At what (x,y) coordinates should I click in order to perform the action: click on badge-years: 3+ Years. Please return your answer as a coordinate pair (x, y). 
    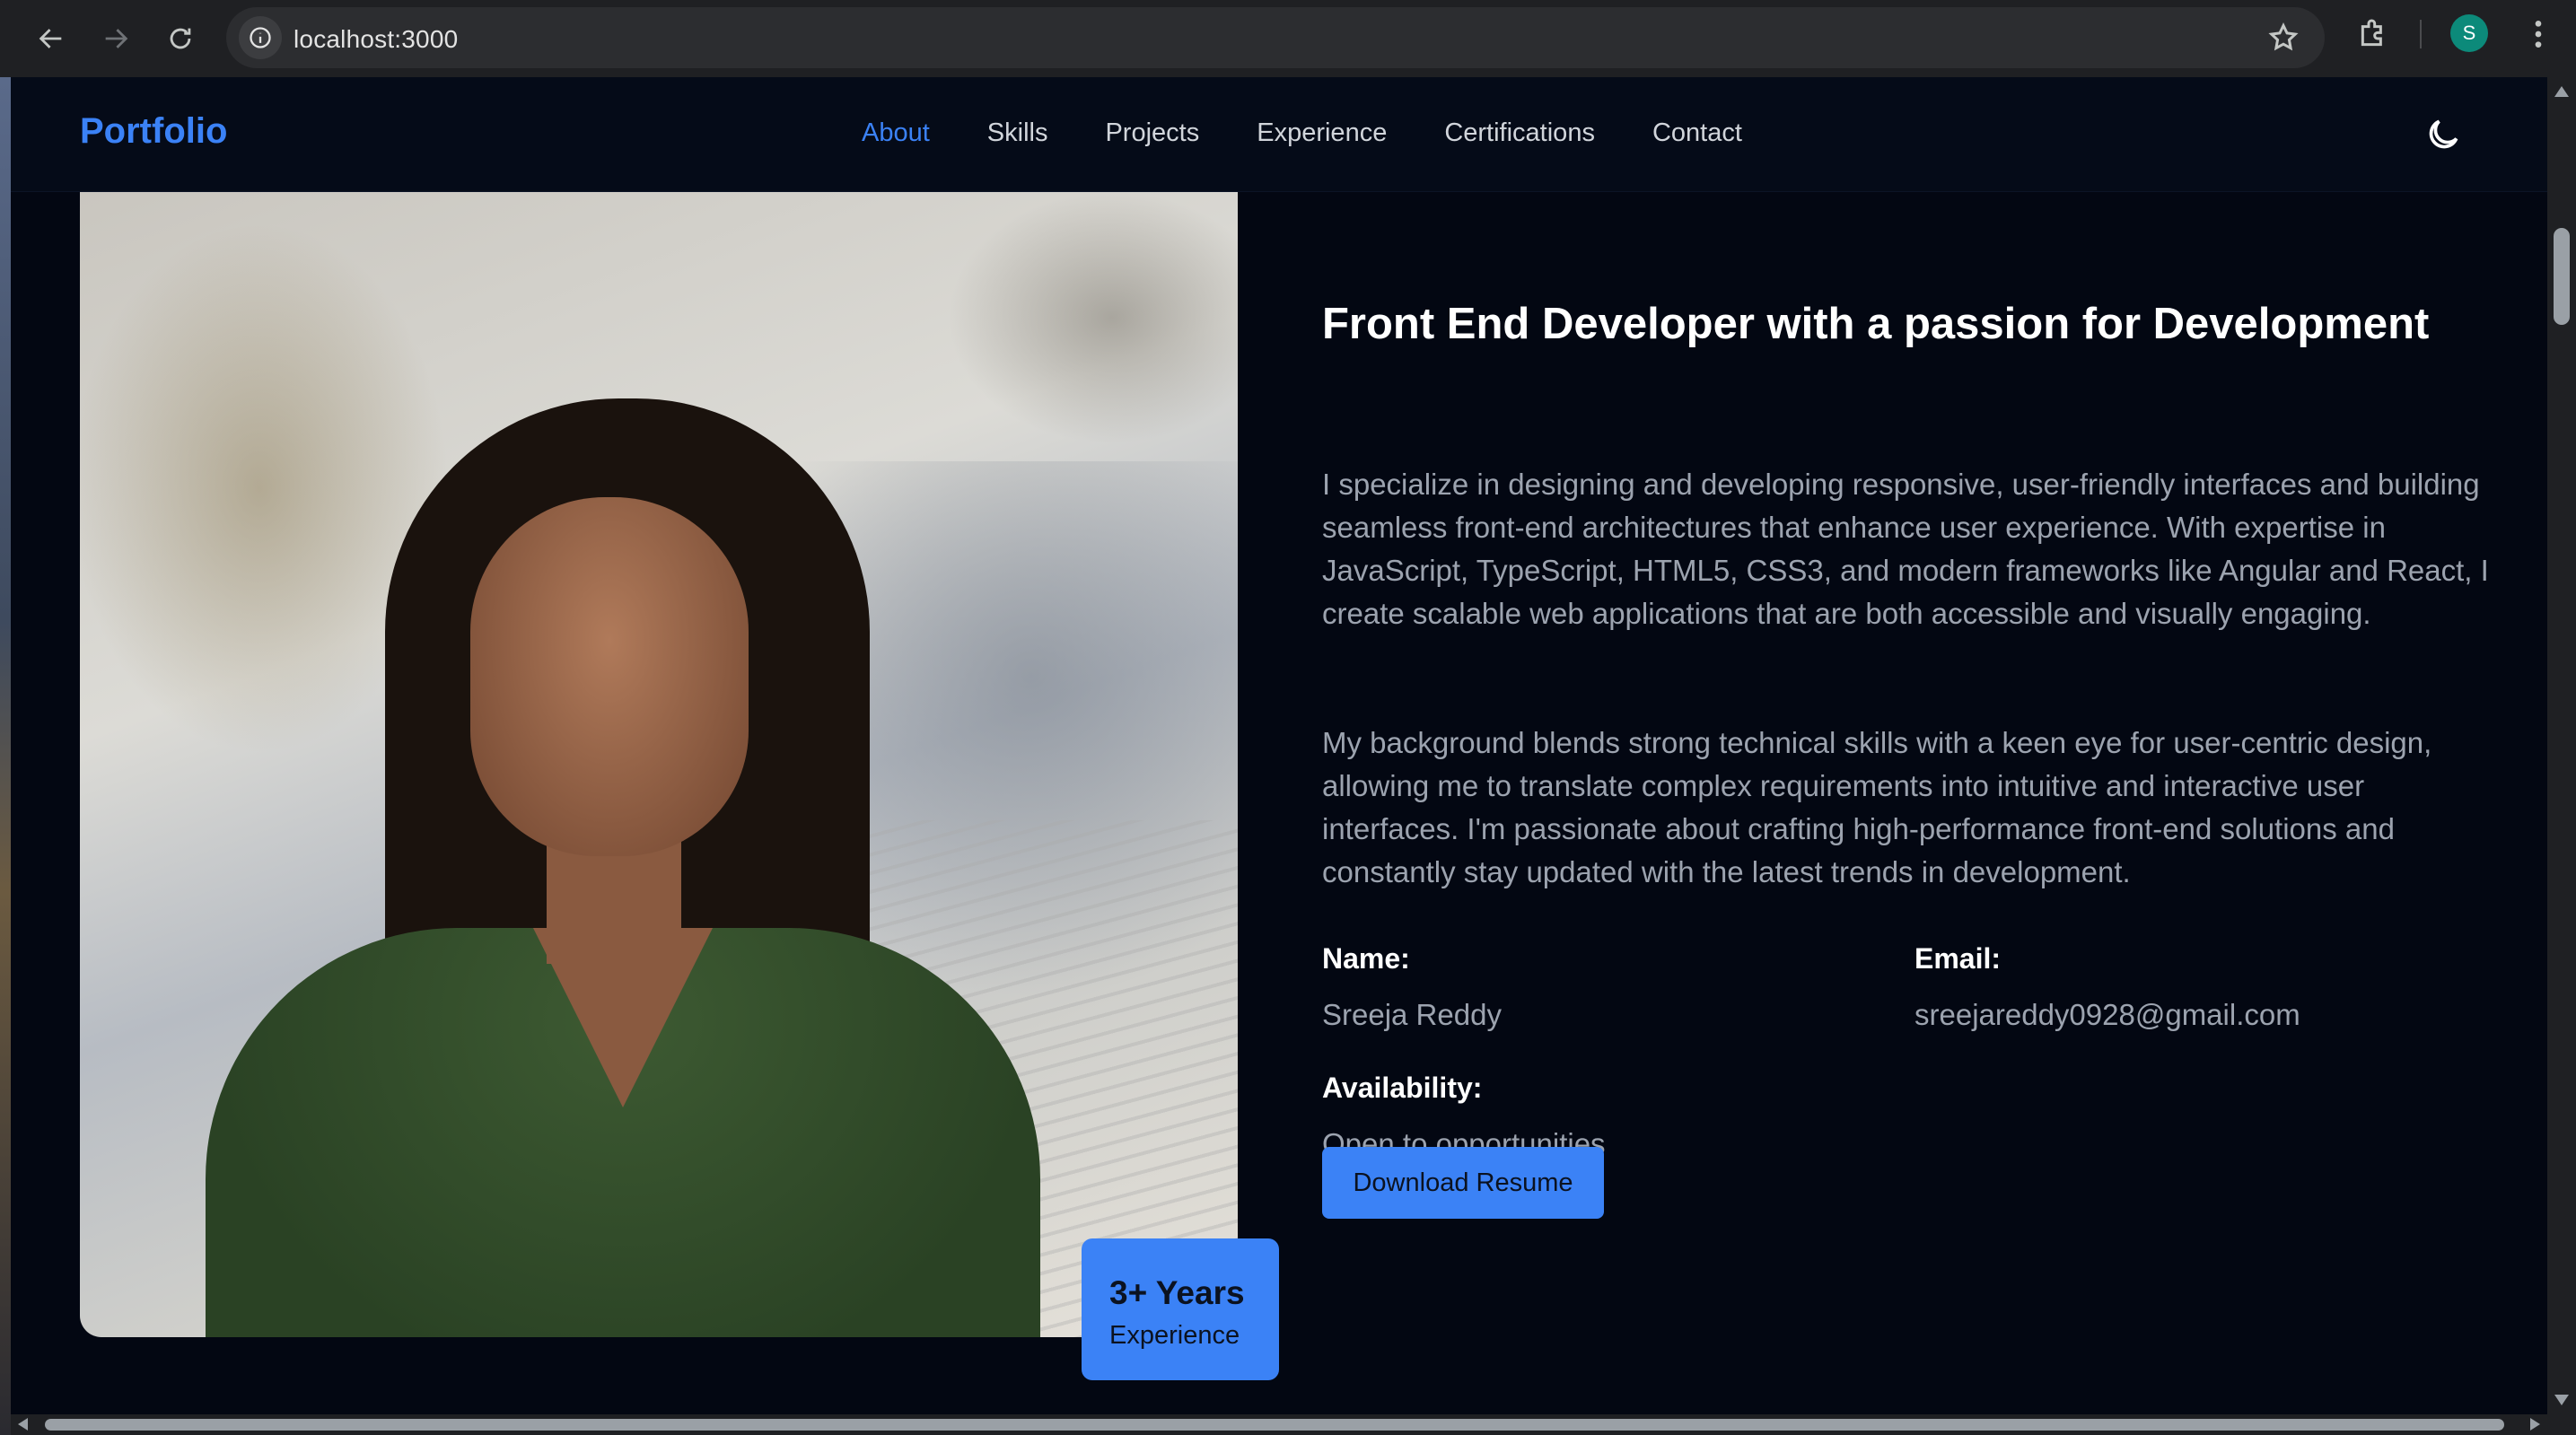
    Looking at the image, I should click on (1177, 1292).